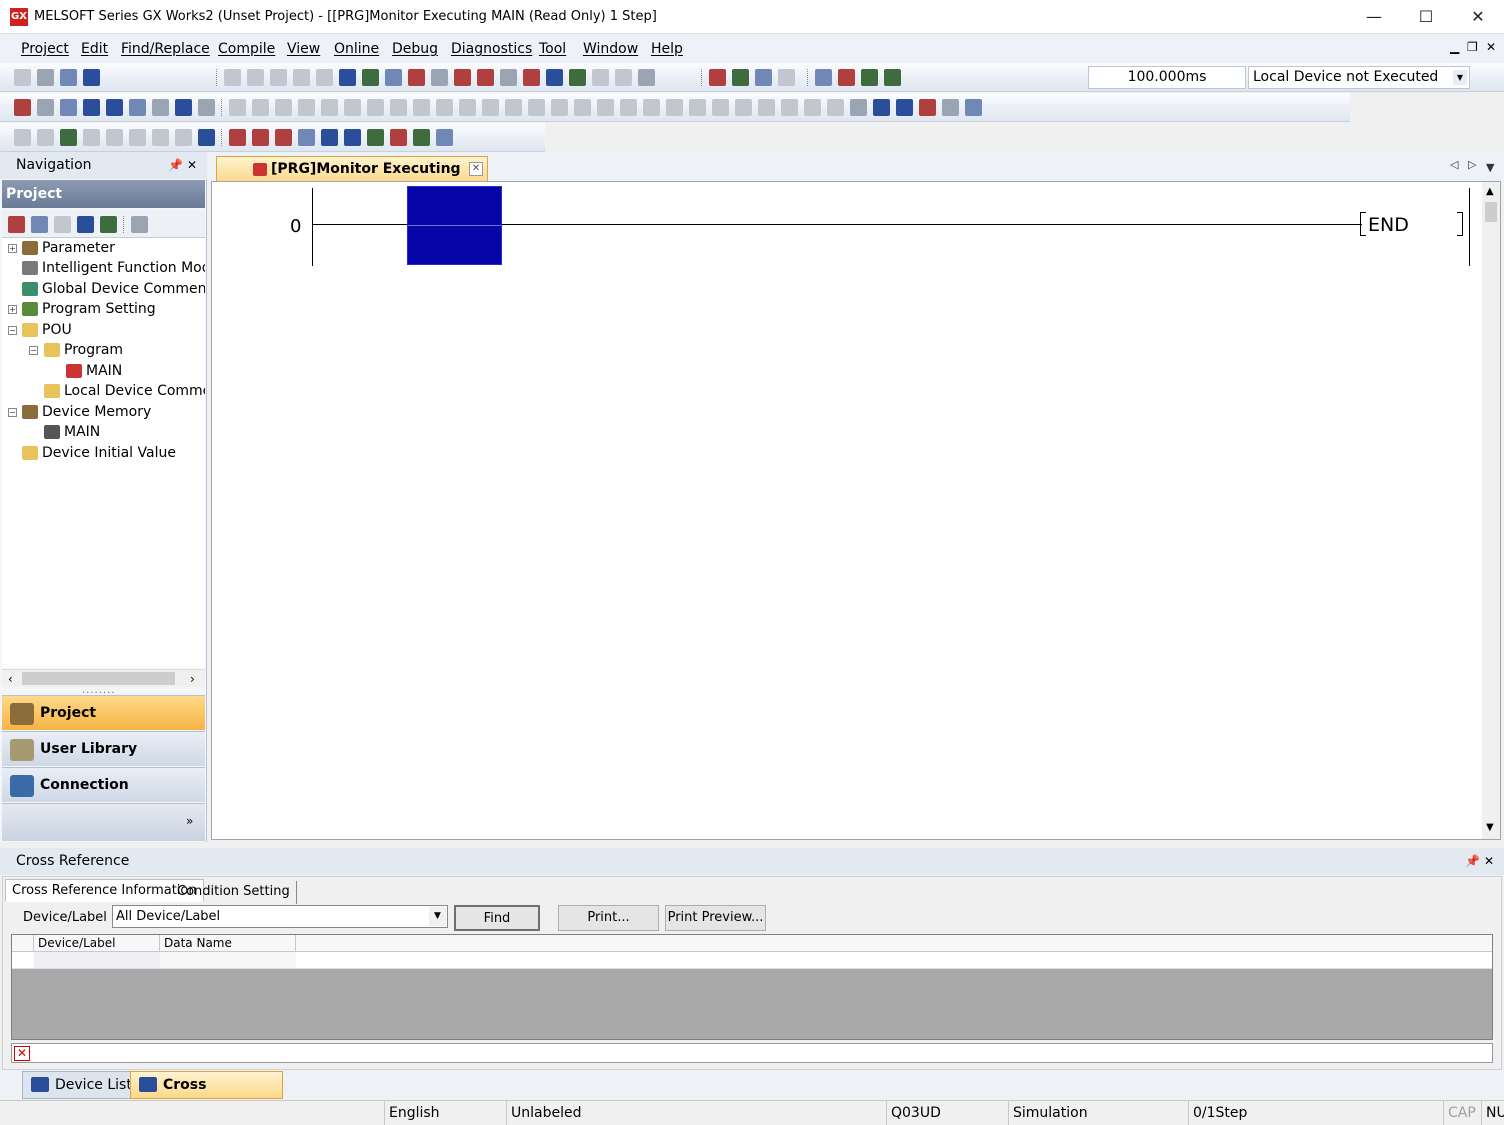  I want to click on label-display-icon, so click(904, 107).